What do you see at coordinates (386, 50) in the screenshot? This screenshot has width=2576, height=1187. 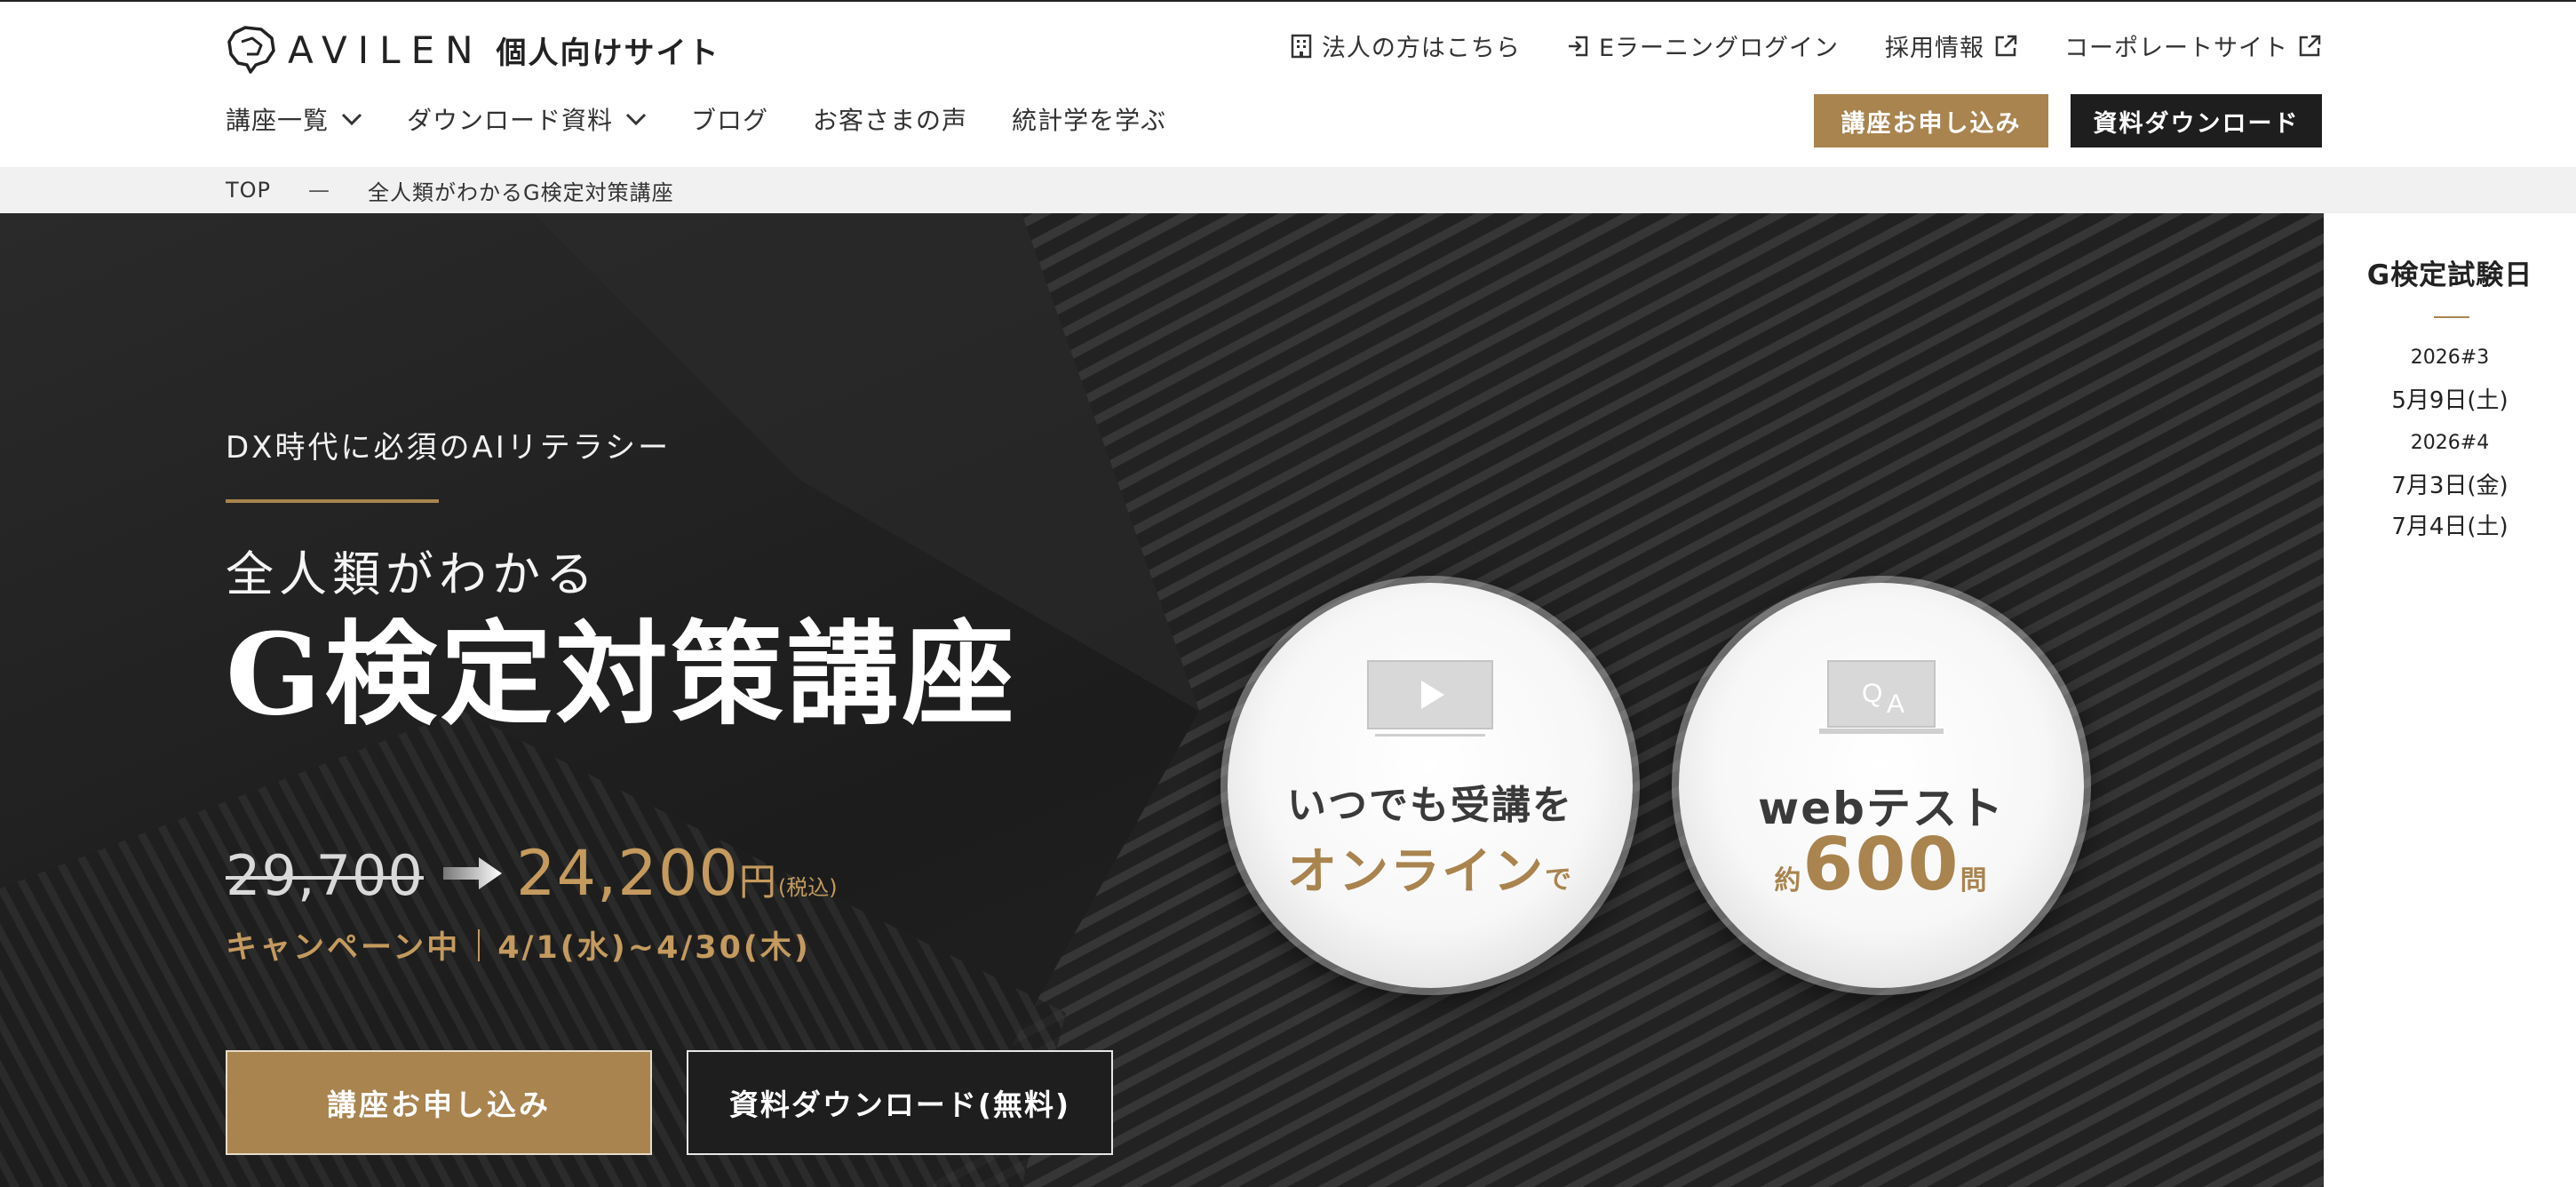 I see `brand-name: AVILEN` at bounding box center [386, 50].